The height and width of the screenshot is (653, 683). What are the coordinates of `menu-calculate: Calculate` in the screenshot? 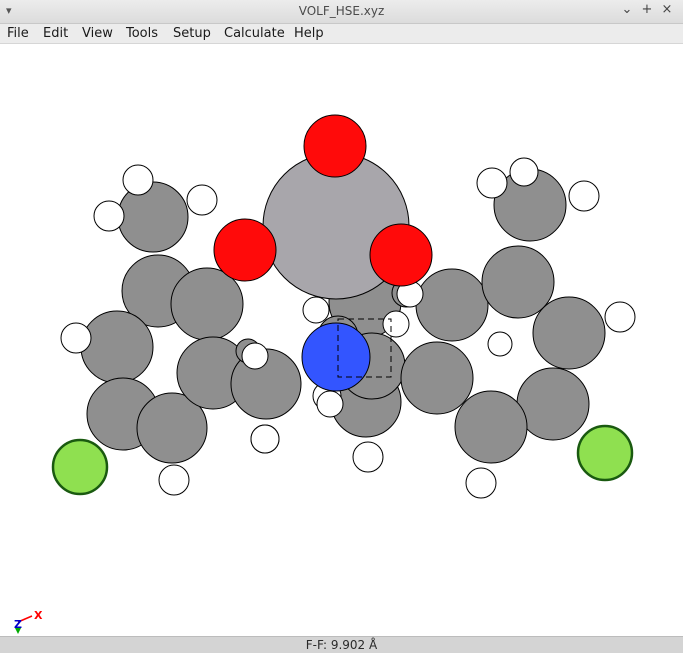 It's located at (254, 33).